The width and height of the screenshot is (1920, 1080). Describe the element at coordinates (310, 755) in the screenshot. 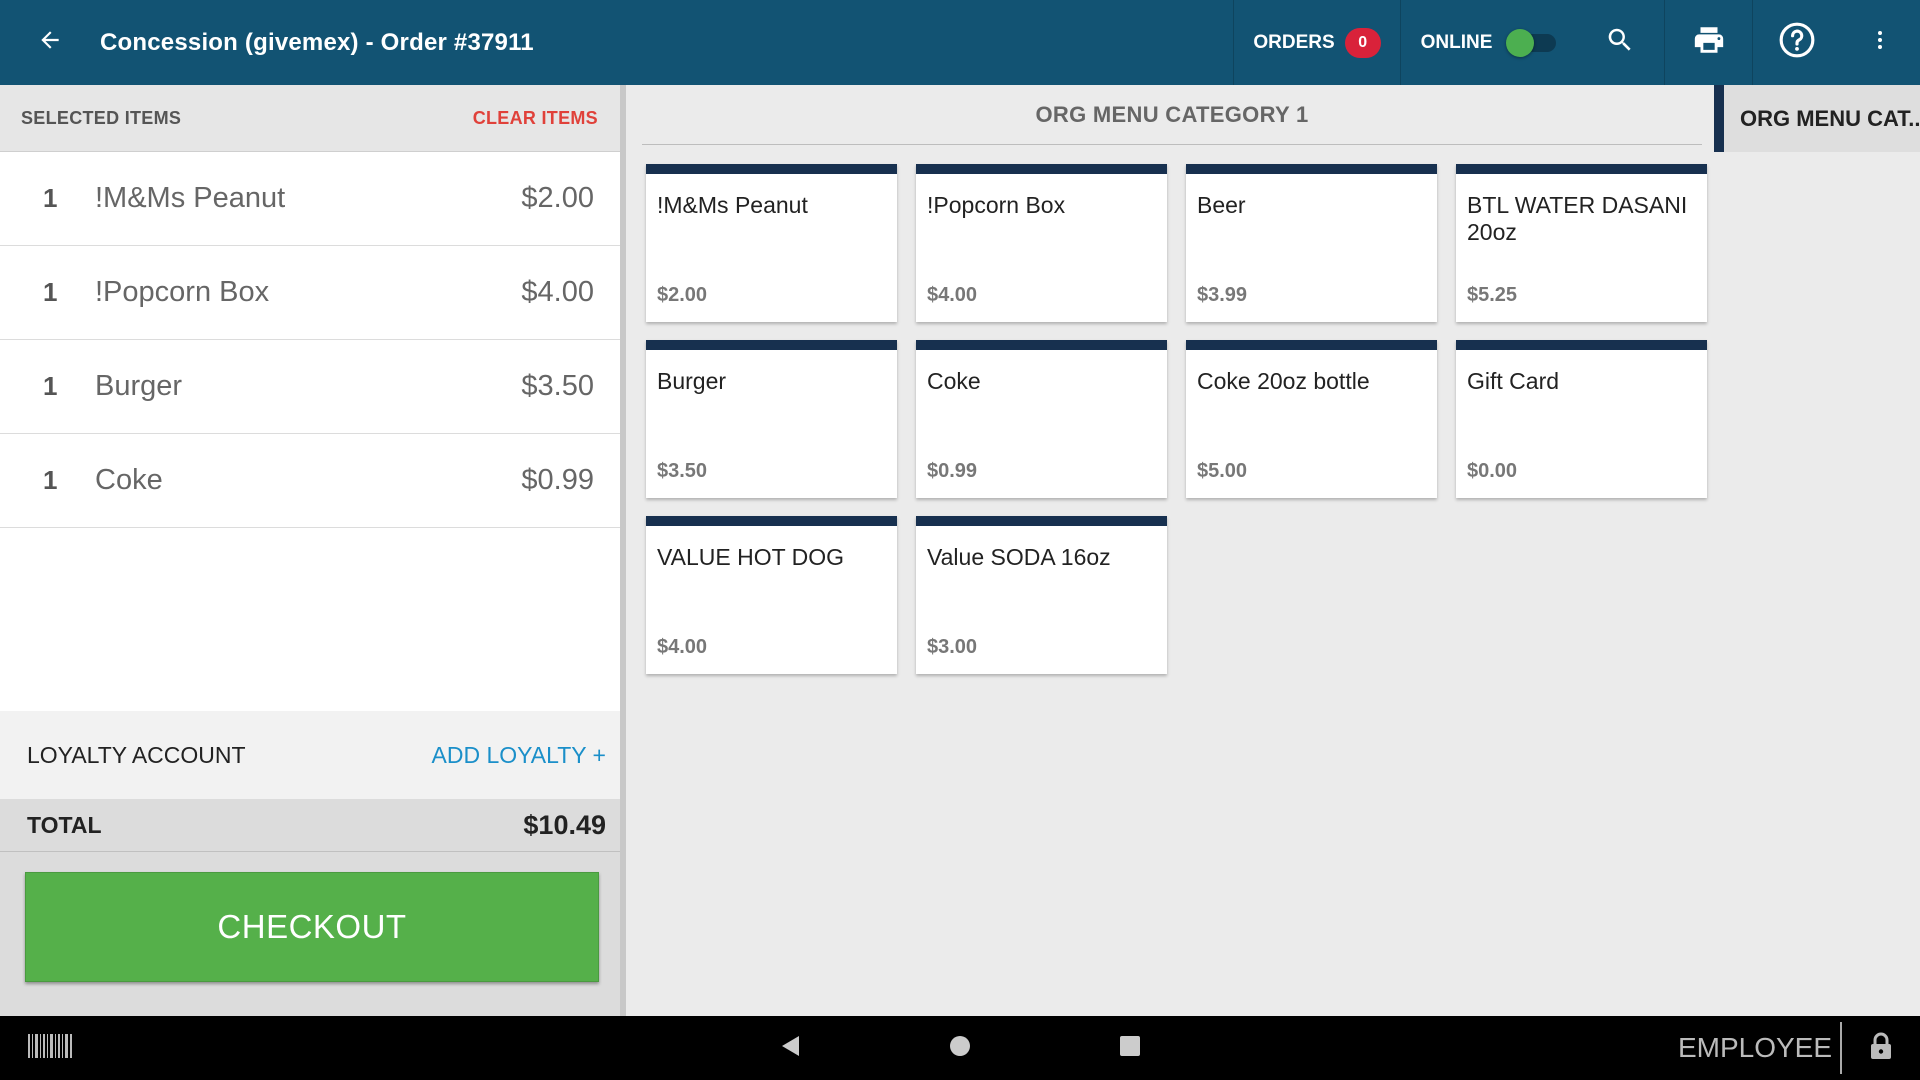

I see `loyalty-row: LOYALTY ACCOUNT ADD LOYALTY +` at that location.